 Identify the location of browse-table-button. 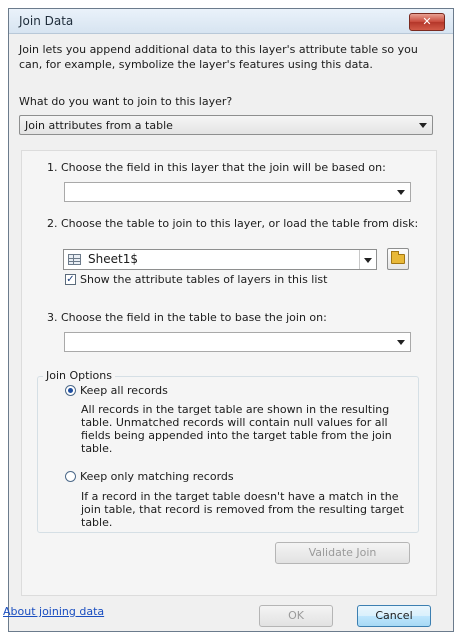
(398, 259).